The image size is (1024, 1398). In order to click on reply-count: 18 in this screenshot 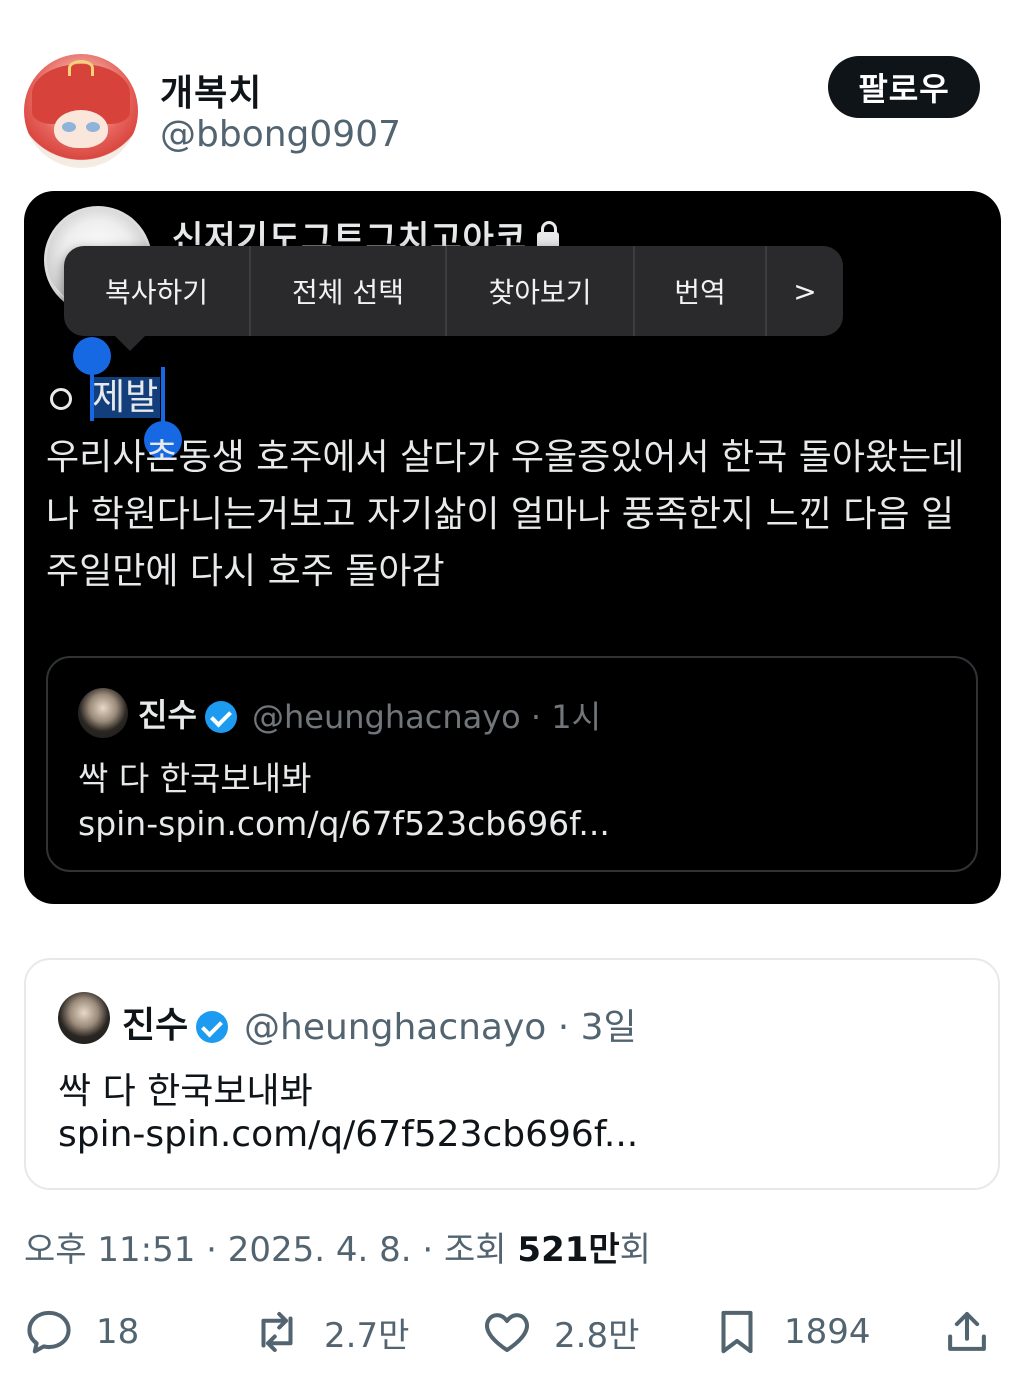, I will do `click(118, 1332)`.